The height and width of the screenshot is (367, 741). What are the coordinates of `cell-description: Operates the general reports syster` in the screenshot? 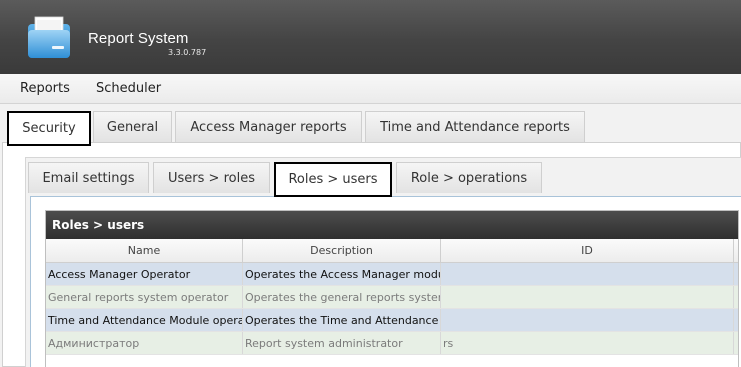 It's located at (342, 297).